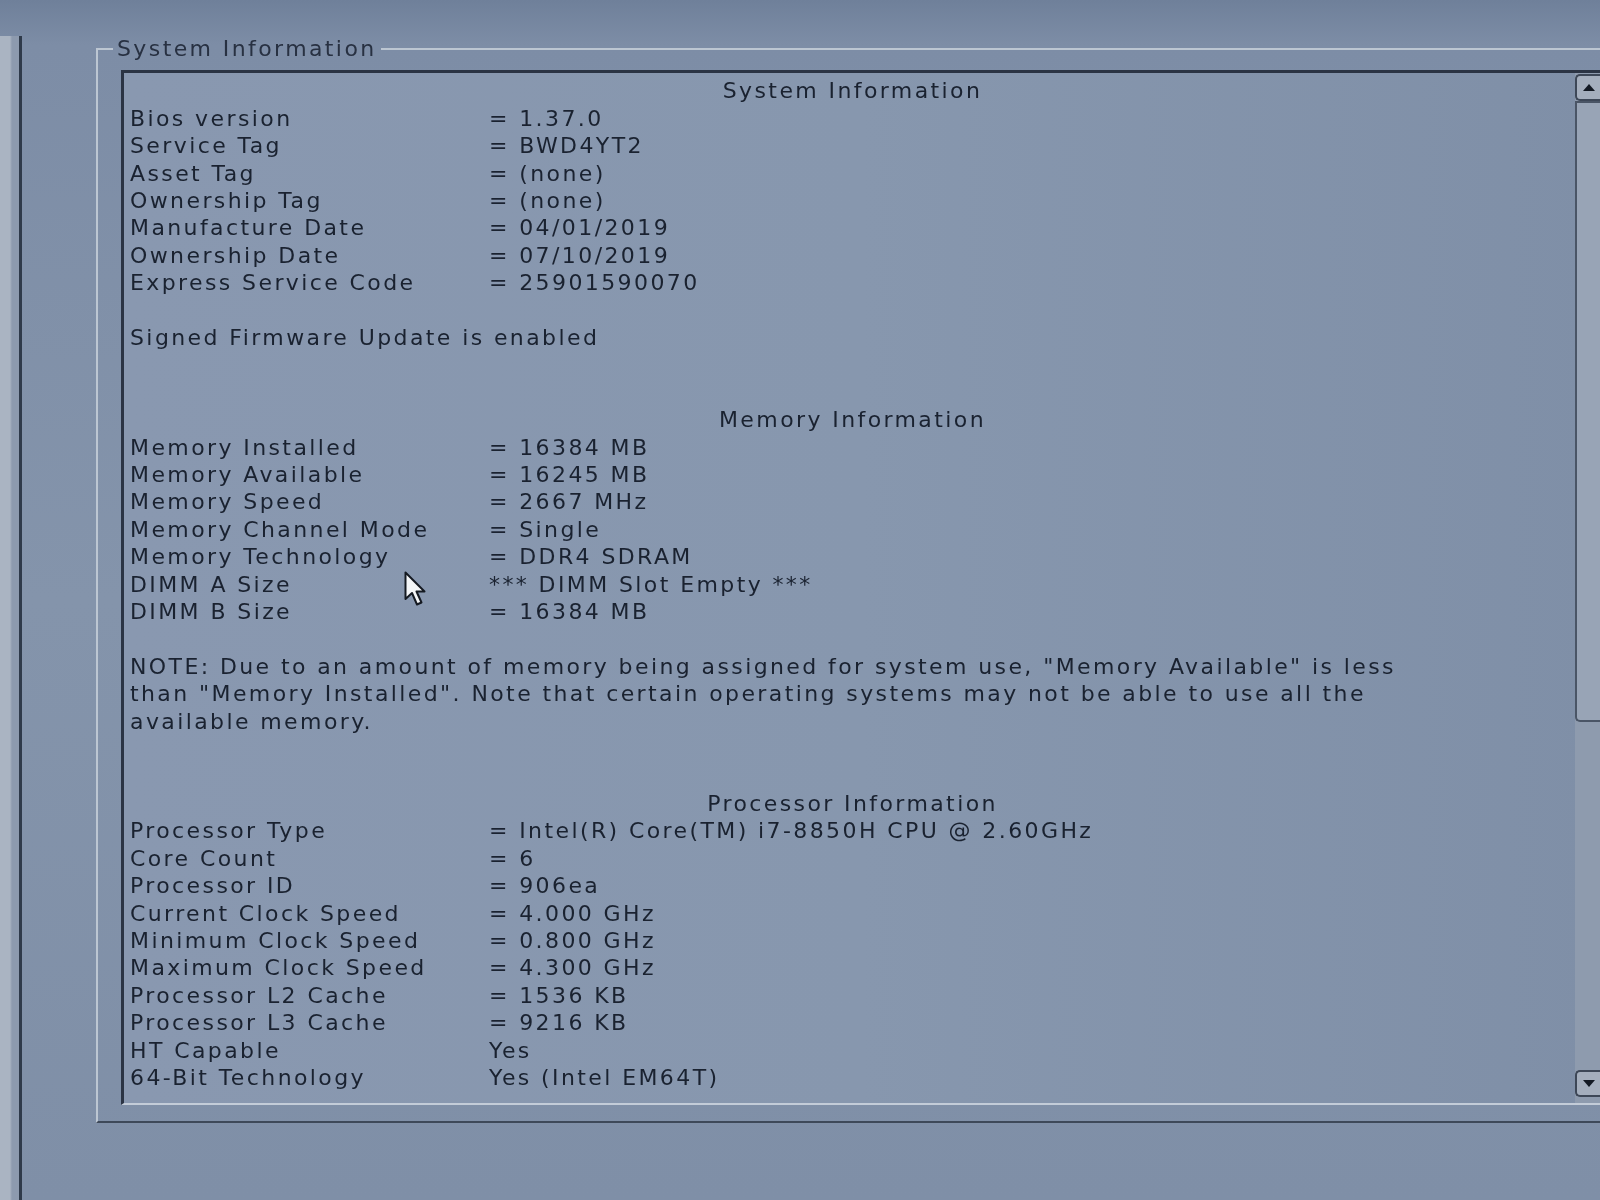 The height and width of the screenshot is (1200, 1600). I want to click on field-label: DIMM A Size, so click(211, 584).